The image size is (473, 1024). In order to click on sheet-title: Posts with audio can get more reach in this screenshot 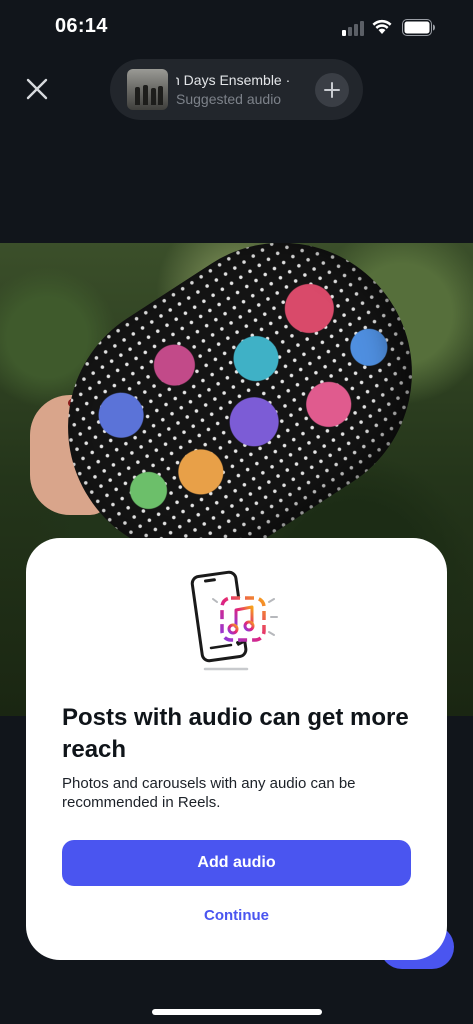, I will do `click(235, 733)`.